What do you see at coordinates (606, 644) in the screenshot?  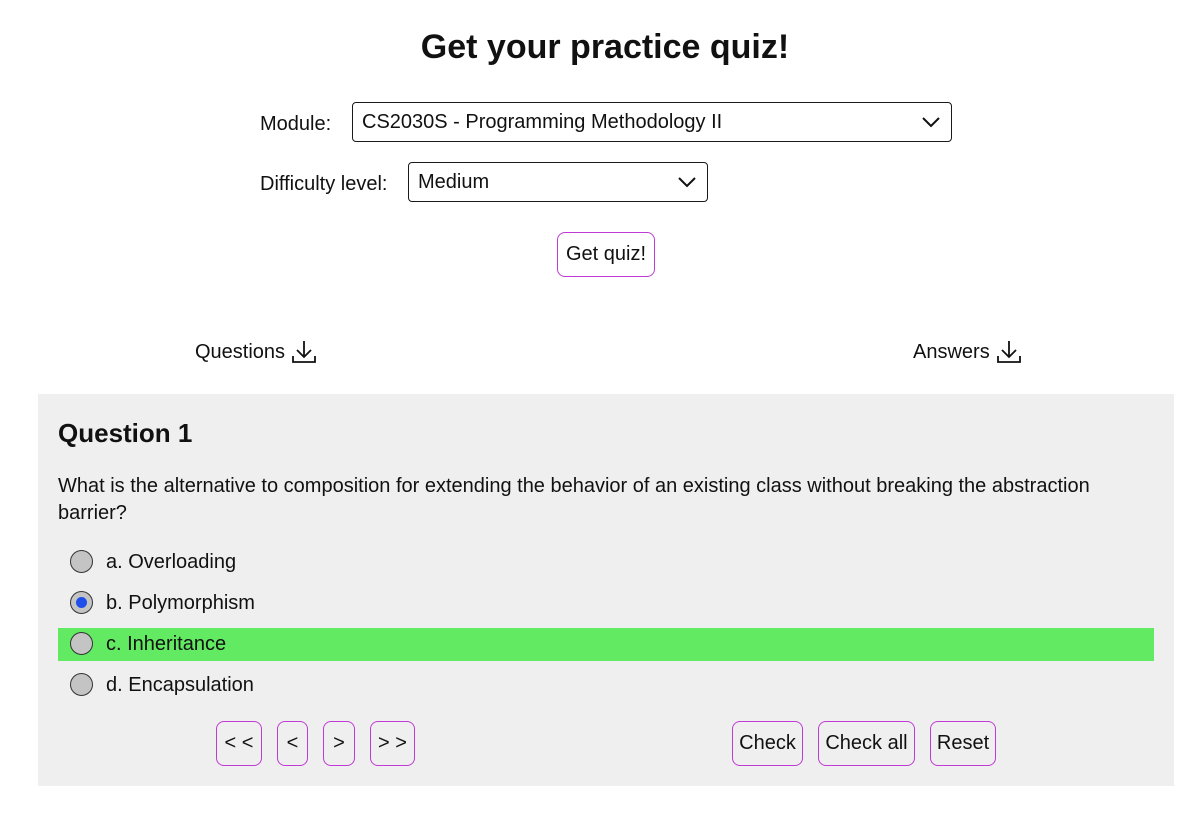 I see `answer-option-c: c. Inheritance` at bounding box center [606, 644].